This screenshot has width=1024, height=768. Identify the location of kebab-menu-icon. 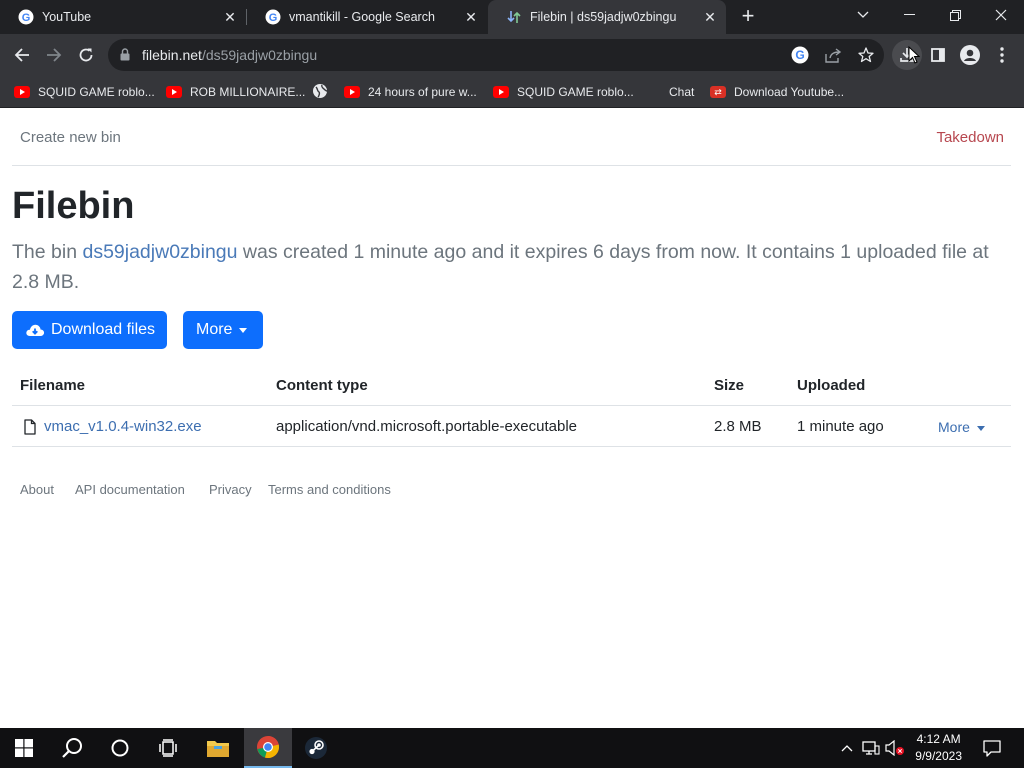
(1002, 55).